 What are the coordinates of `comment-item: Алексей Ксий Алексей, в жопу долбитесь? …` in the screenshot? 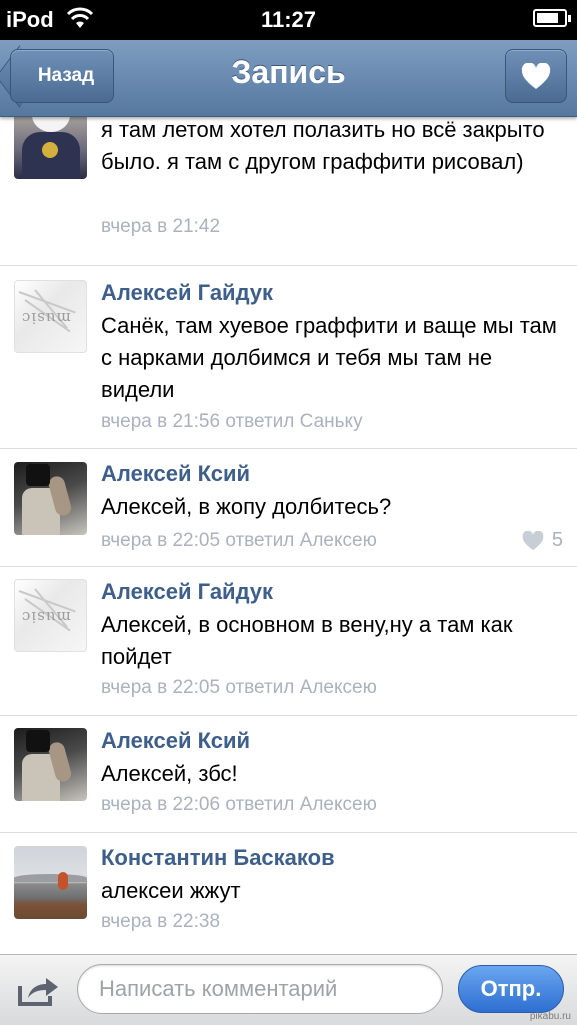 It's located at (288, 508).